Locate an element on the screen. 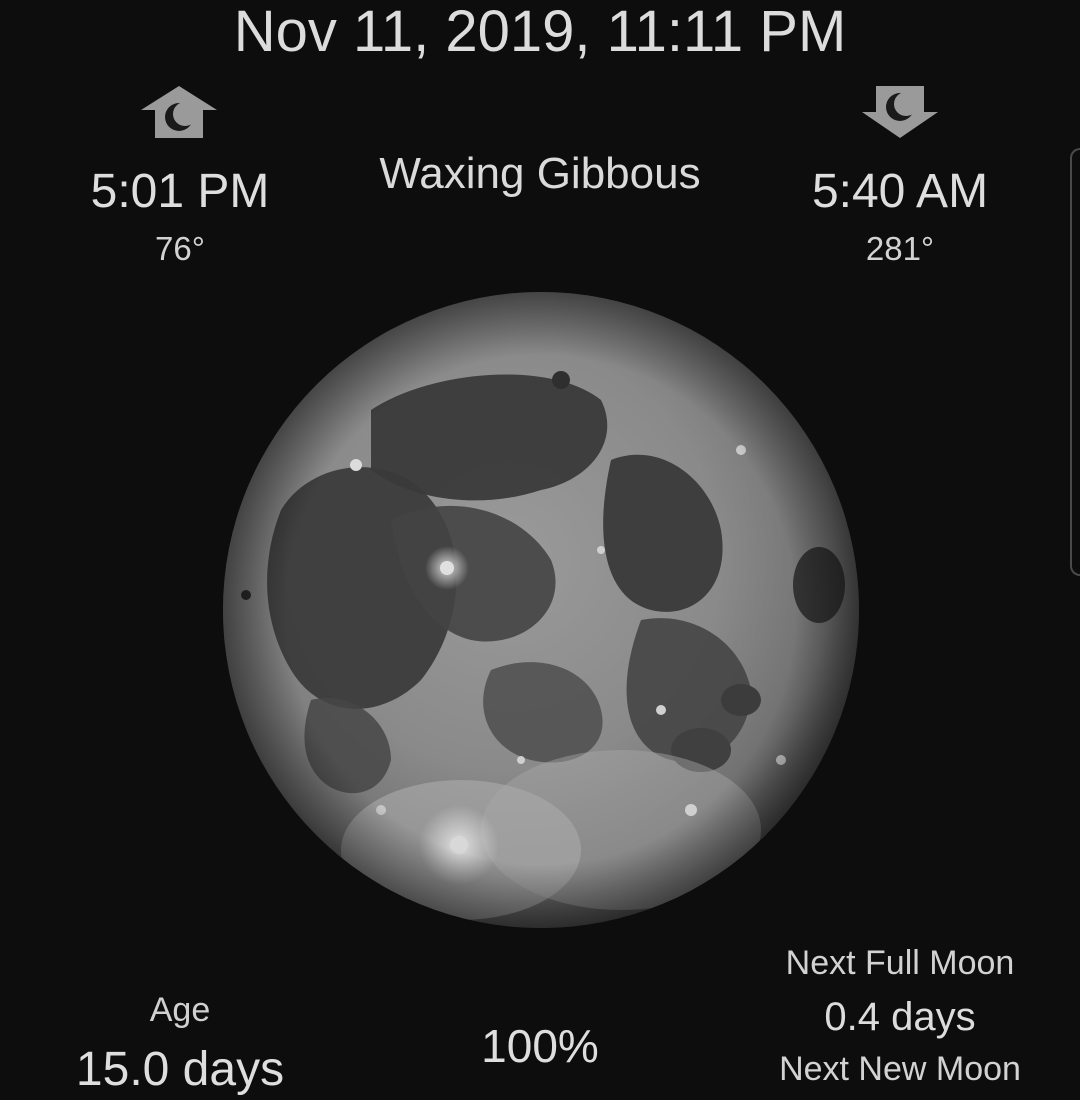  date-time-header: Nov 11, 2019, 11:11 PM is located at coordinates (540, 32).